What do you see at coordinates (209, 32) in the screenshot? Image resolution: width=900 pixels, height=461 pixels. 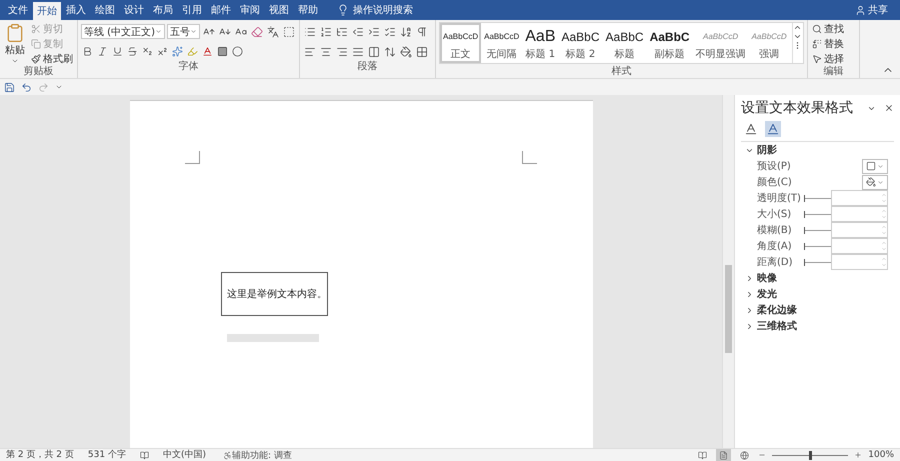 I see `grow-font-icon` at bounding box center [209, 32].